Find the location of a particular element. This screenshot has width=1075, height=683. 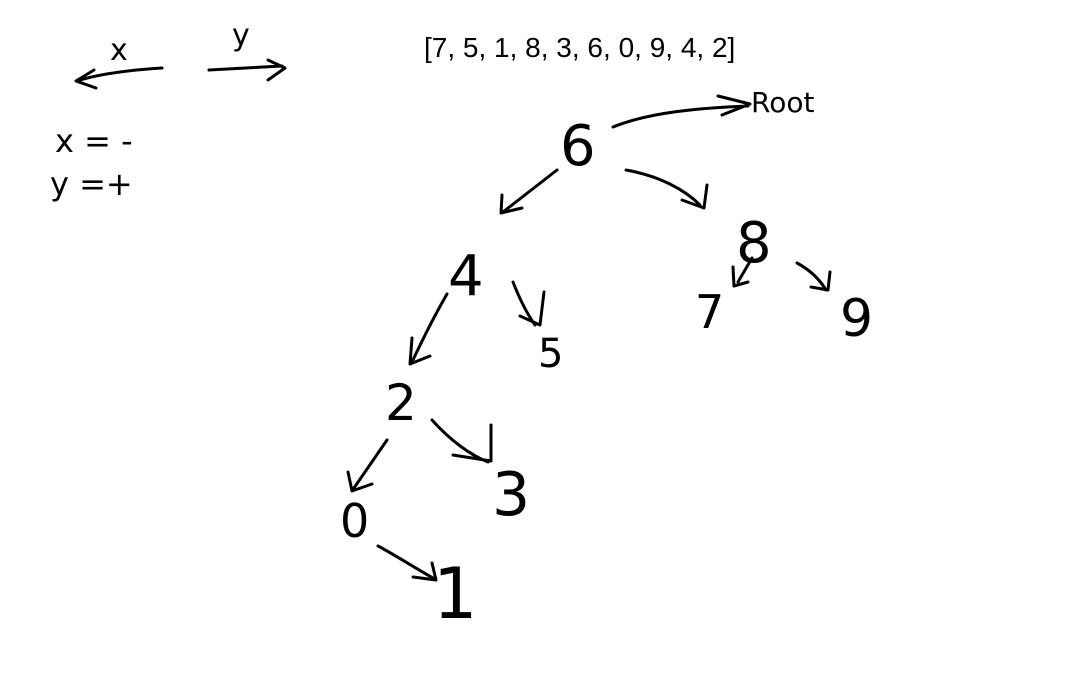

node-3: 3 is located at coordinates (511, 495).